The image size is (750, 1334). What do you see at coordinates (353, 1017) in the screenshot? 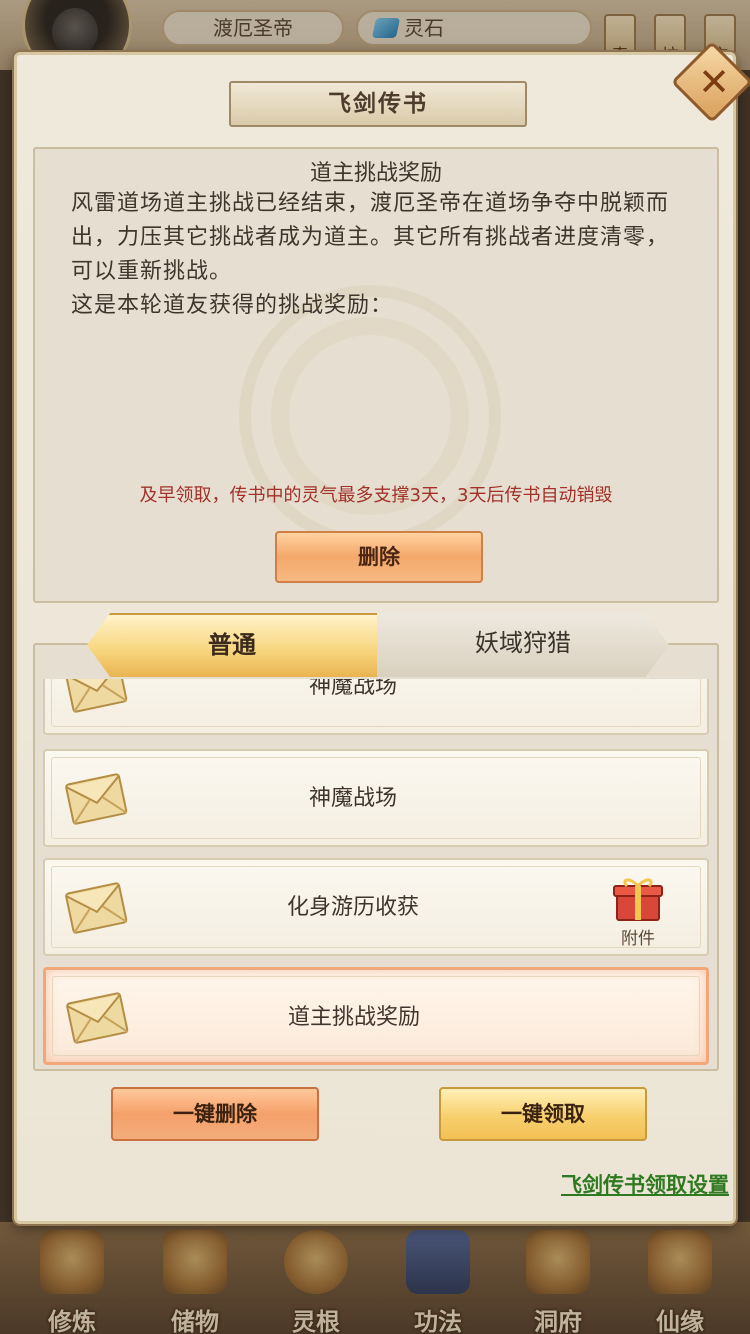
I see `mail-item-title: 道主挑战奖励` at bounding box center [353, 1017].